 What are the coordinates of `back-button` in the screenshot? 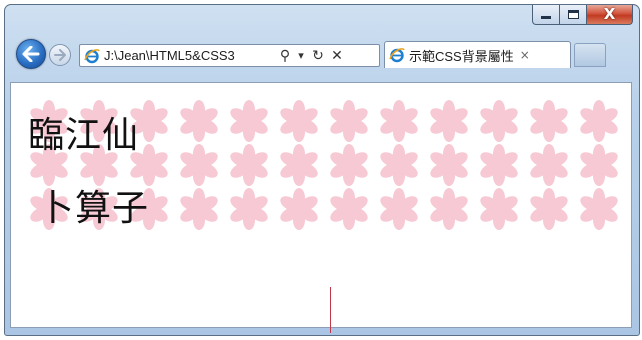 It's located at (31, 54).